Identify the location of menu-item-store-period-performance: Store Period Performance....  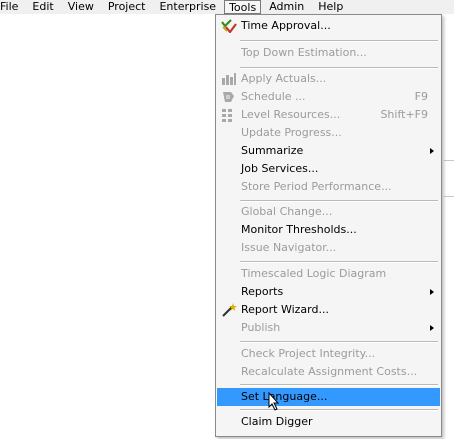
(328, 187).